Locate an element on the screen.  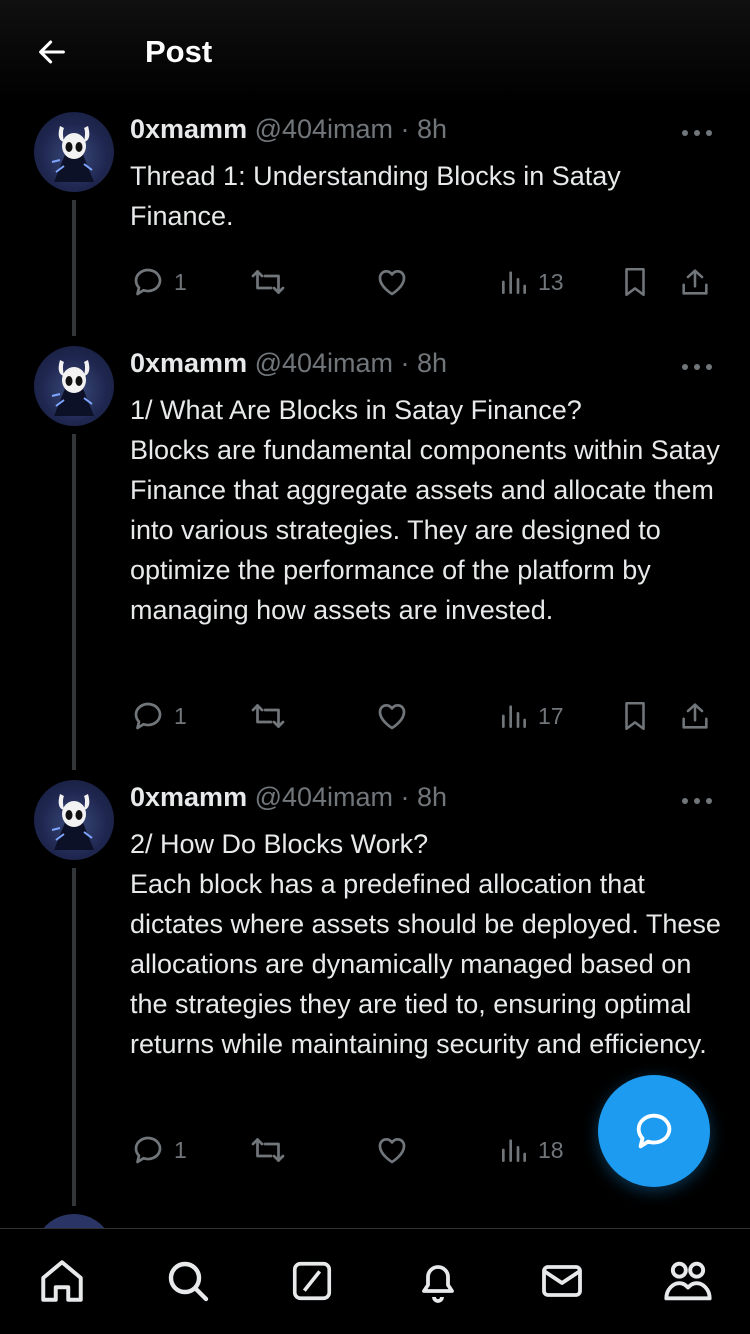
views-button: 13 is located at coordinates (531, 282).